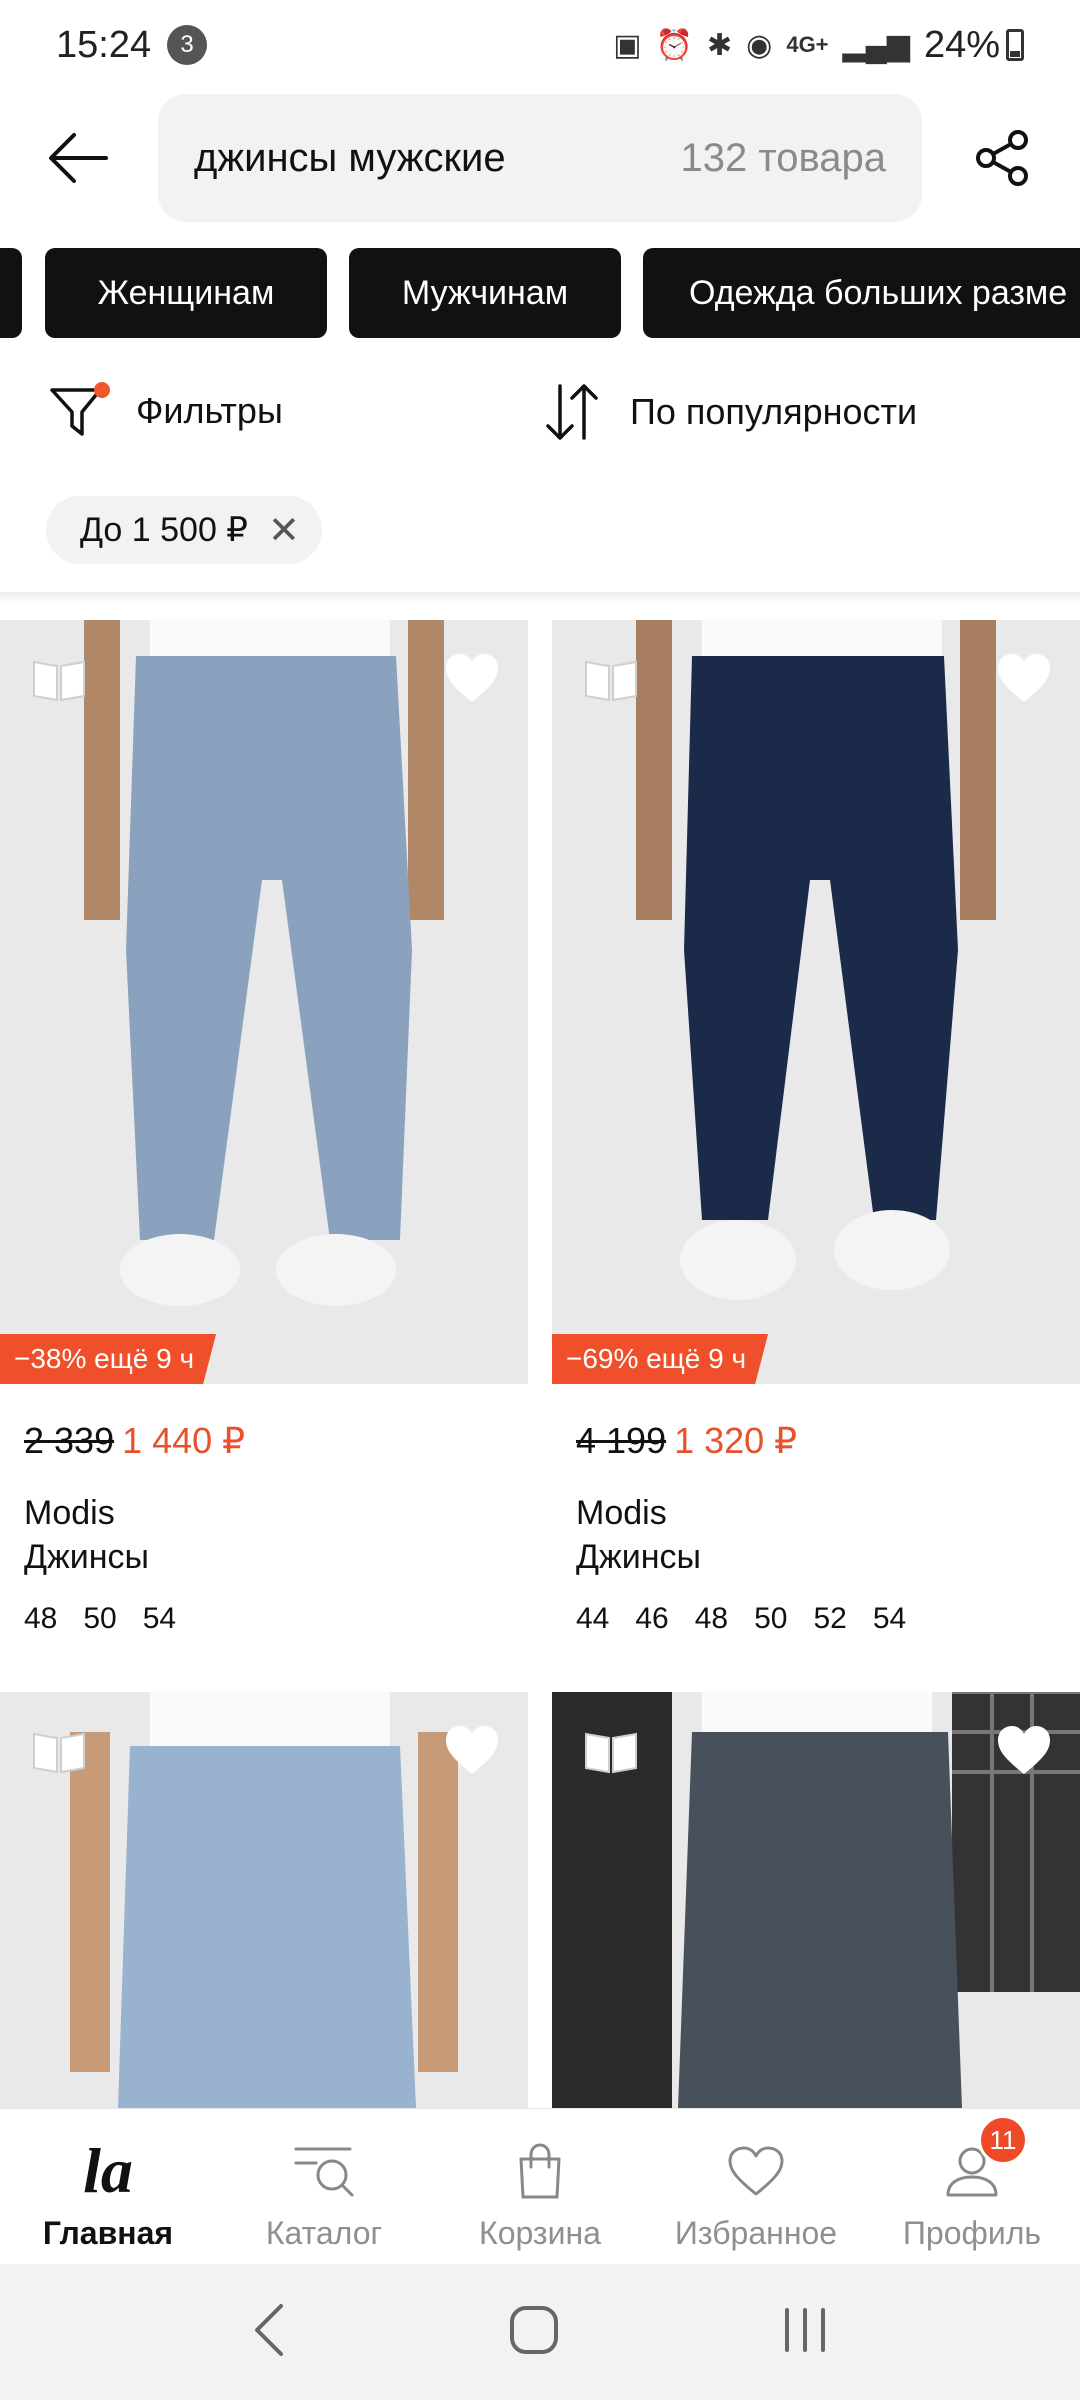  I want to click on back-button, so click(78, 158).